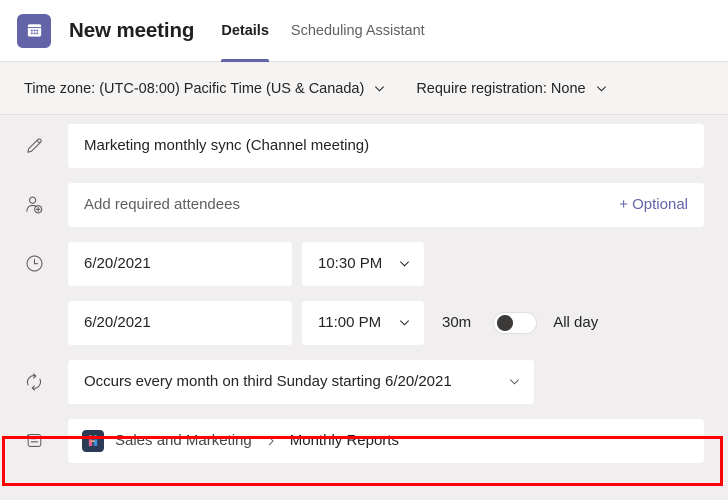 Image resolution: width=728 pixels, height=500 pixels. I want to click on calendar-icon, so click(34, 30).